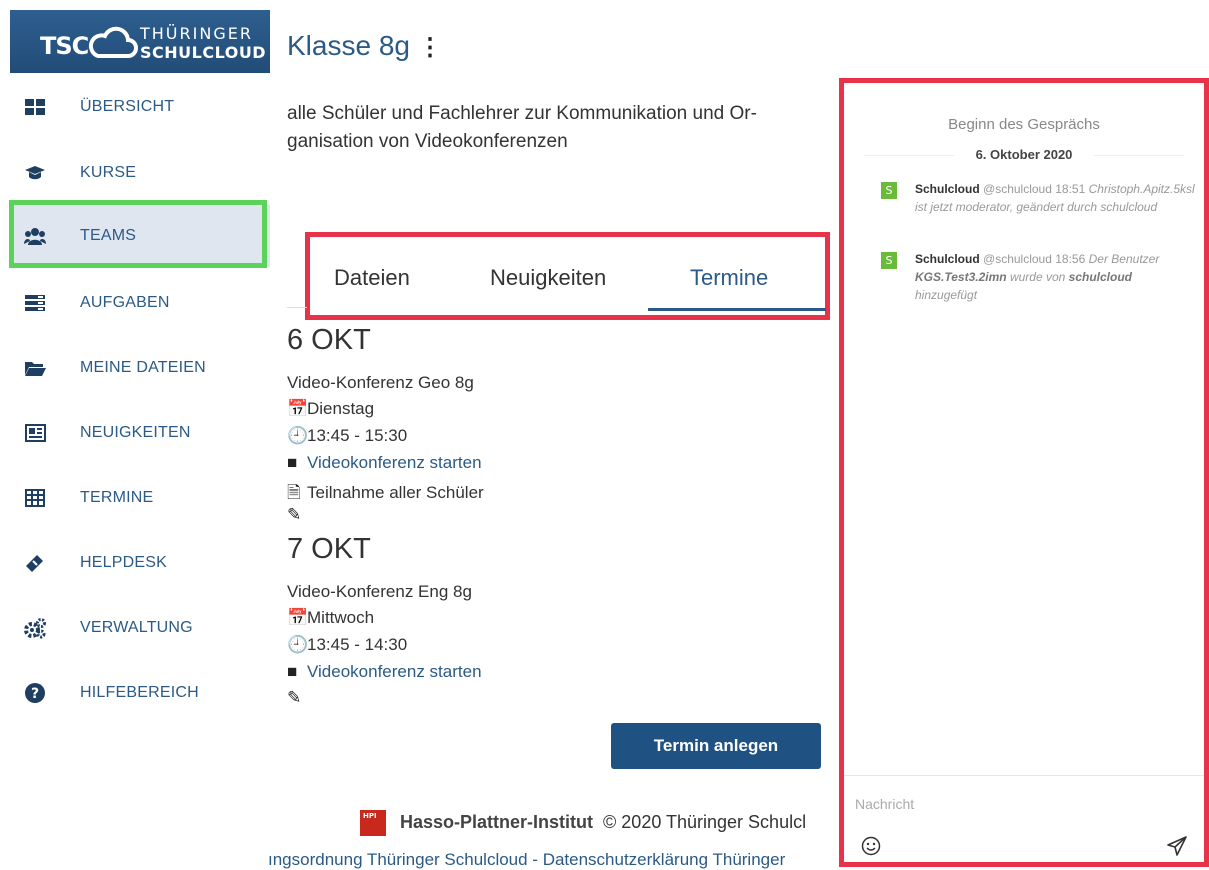 The image size is (1209, 870). I want to click on logo-short: TSC, so click(64, 46).